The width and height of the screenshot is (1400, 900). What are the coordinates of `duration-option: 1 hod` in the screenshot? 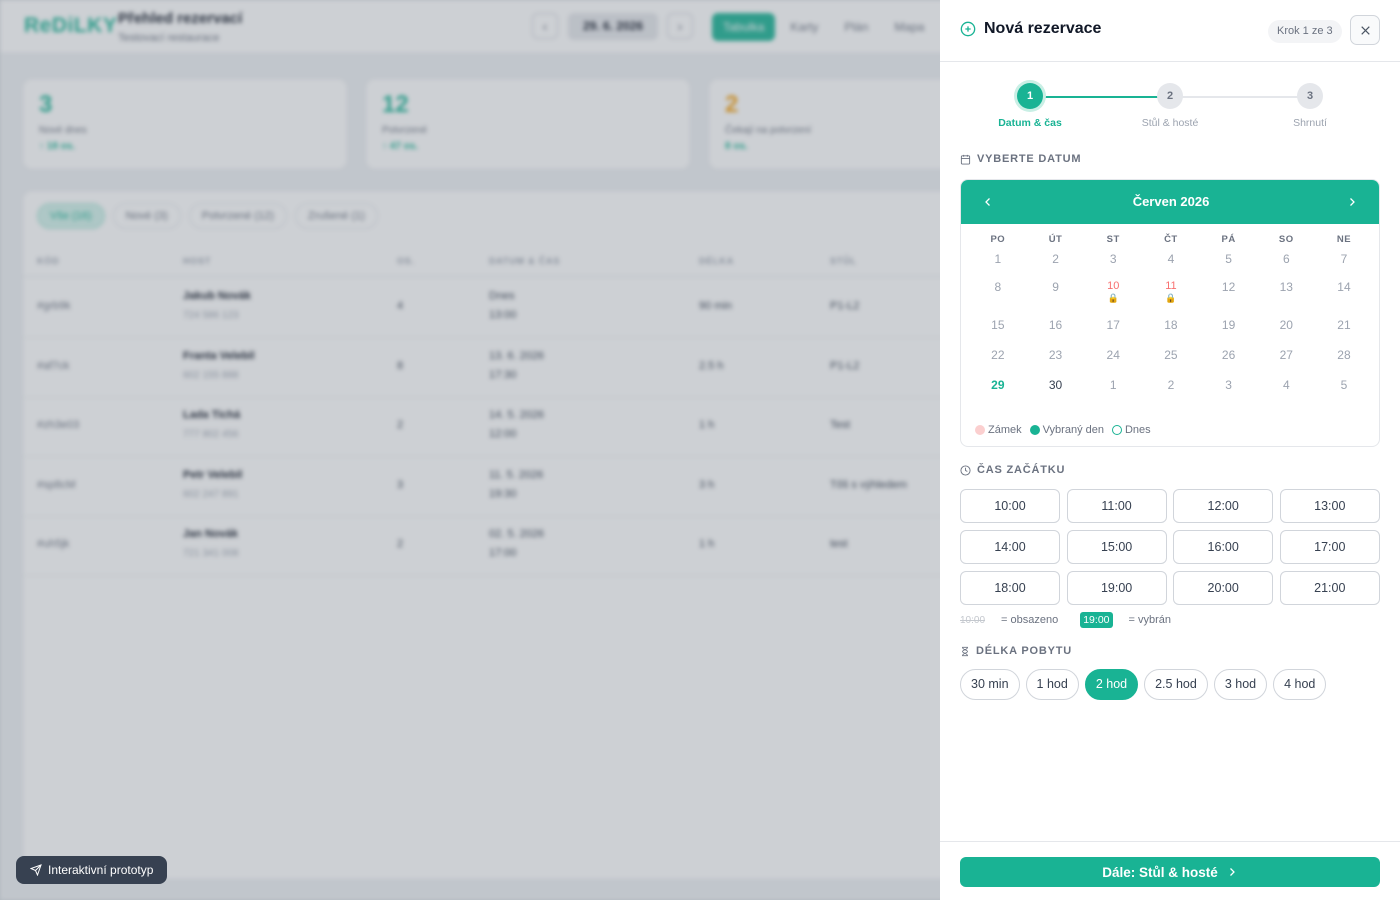 It's located at (1052, 684).